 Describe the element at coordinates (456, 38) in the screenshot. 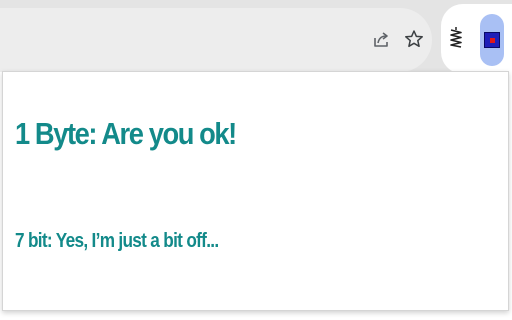

I see `spring-extension-icon` at that location.